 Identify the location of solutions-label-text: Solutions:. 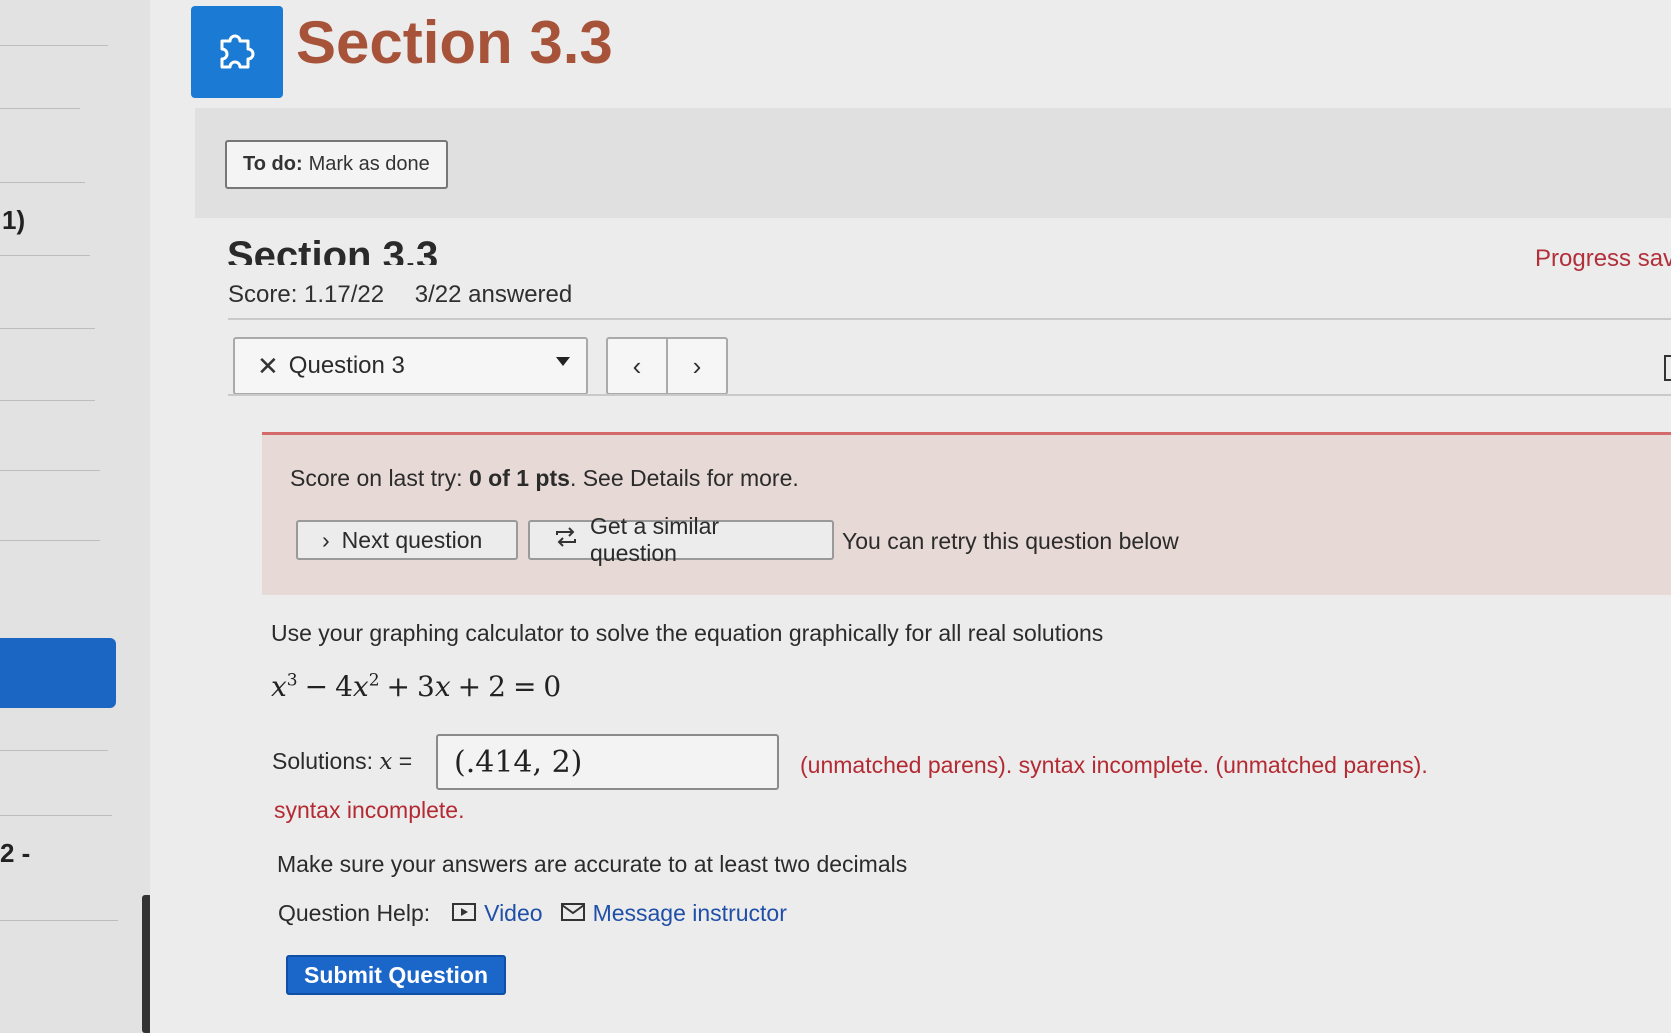
(323, 761).